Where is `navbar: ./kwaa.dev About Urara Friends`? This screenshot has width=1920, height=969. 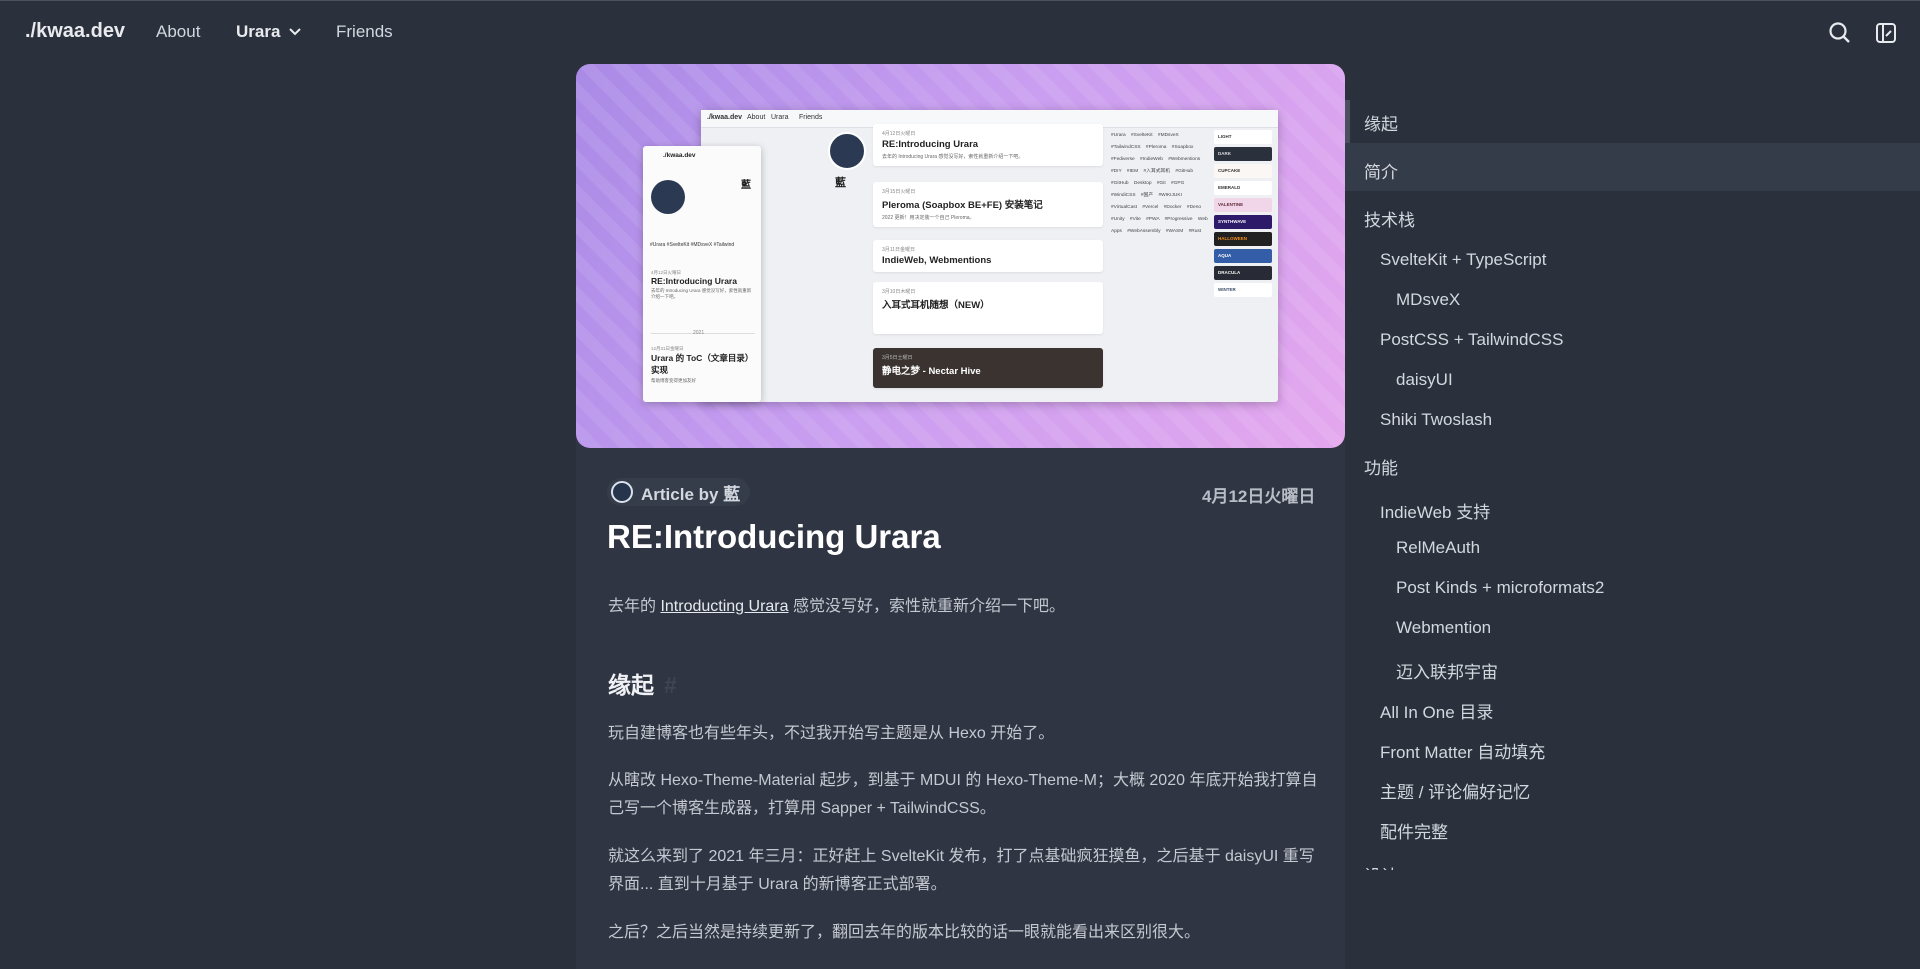 navbar: ./kwaa.dev About Urara Friends is located at coordinates (960, 32).